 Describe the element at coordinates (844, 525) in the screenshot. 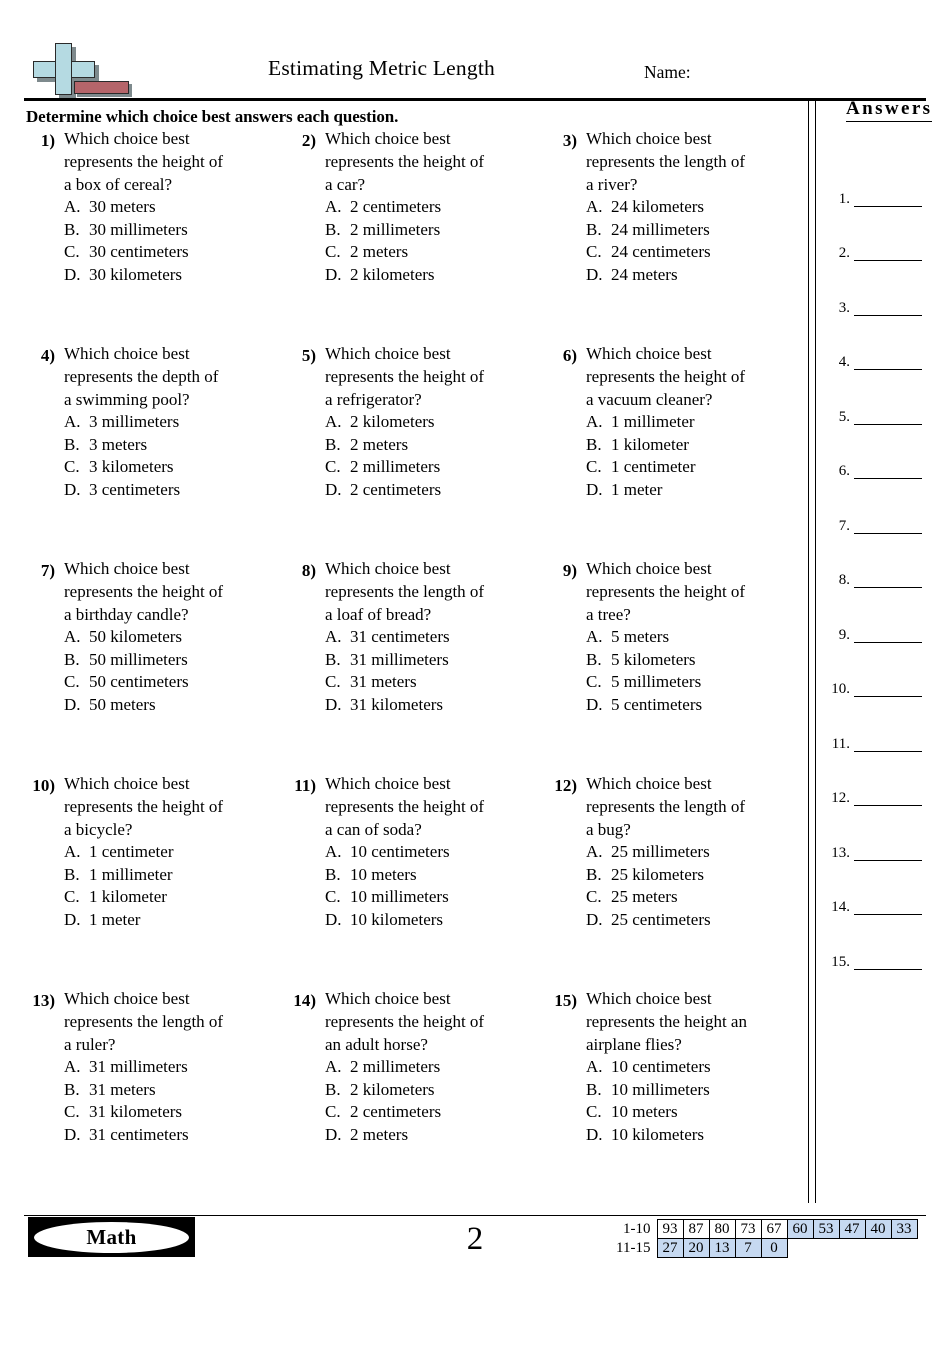

I see `answer-number: 7.` at that location.